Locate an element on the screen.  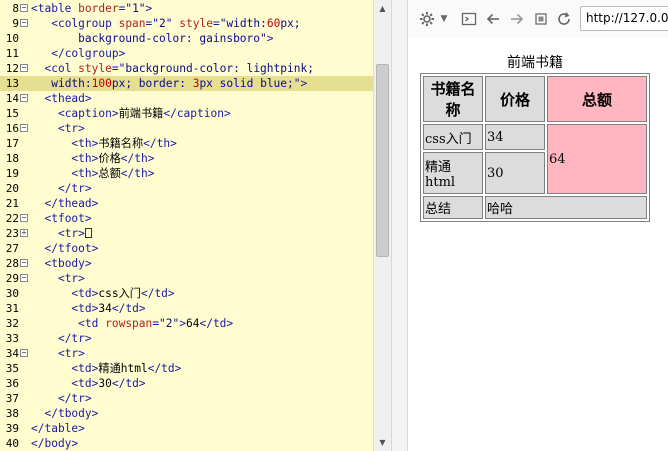
address-bar: http://127.0.0.1 is located at coordinates (624, 18).